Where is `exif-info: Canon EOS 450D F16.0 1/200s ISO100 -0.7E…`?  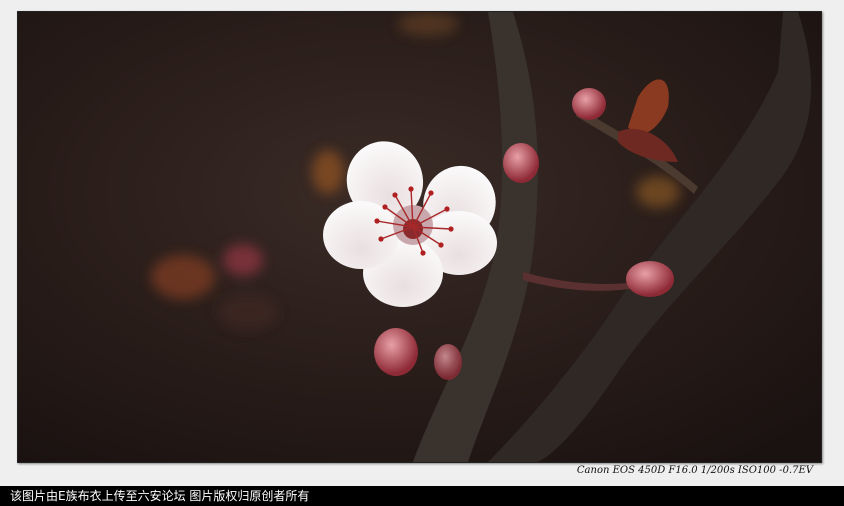
exif-info: Canon EOS 450D F16.0 1/200s ISO100 -0.7E… is located at coordinates (694, 470).